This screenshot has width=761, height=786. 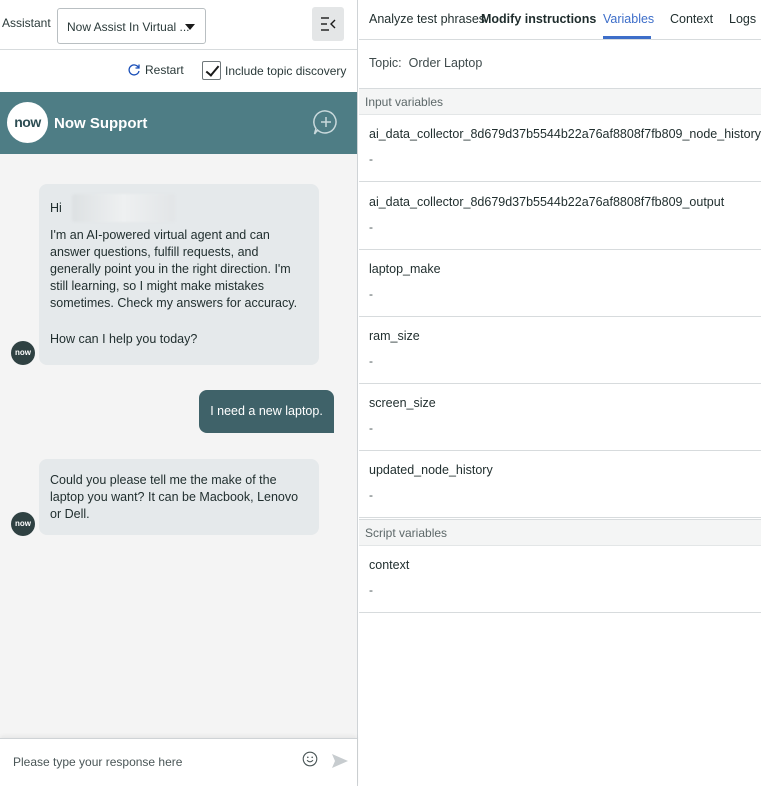 What do you see at coordinates (560, 101) in the screenshot?
I see `input-variables-header: Input variables` at bounding box center [560, 101].